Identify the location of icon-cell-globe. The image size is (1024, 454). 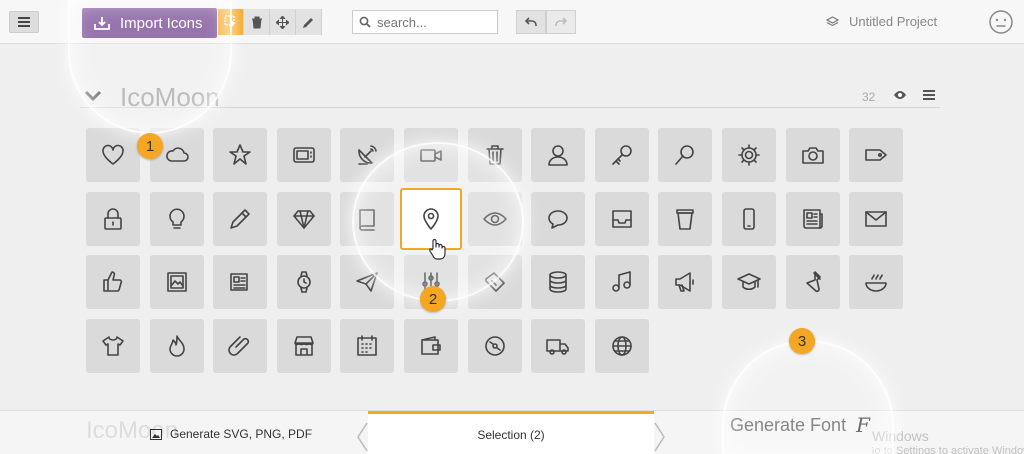
(621, 345).